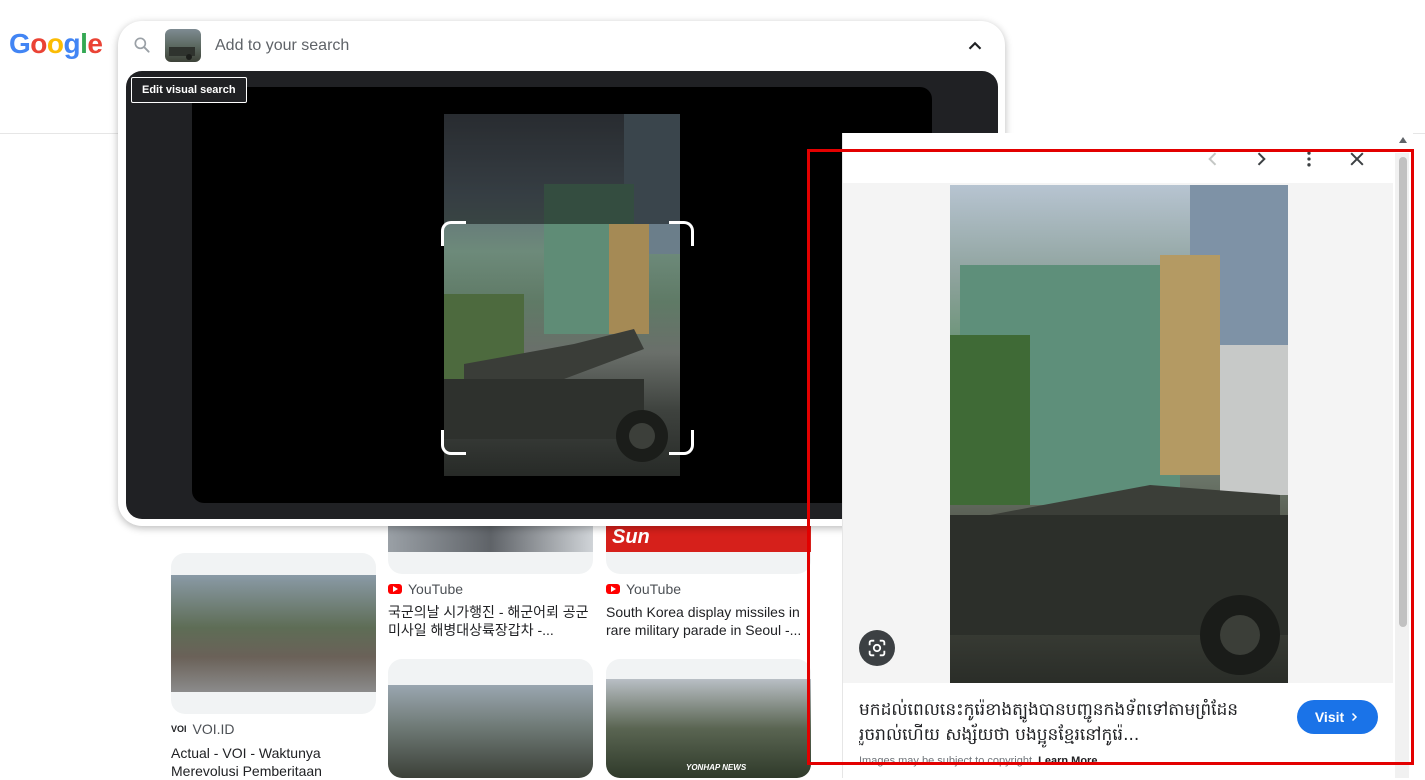 This screenshot has width=1425, height=780. What do you see at coordinates (562, 169) in the screenshot?
I see `crop-mask` at bounding box center [562, 169].